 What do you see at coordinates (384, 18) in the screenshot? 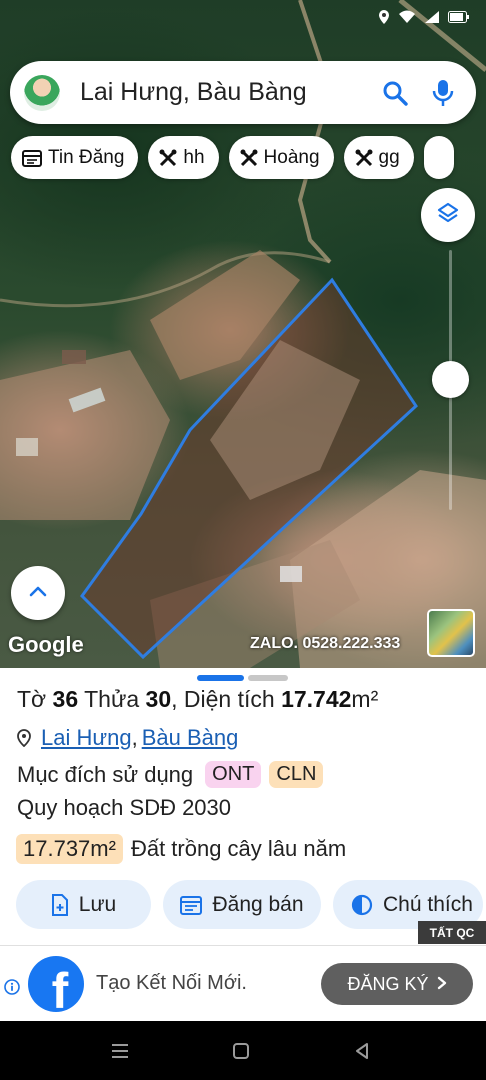
I see `location-status-icon` at bounding box center [384, 18].